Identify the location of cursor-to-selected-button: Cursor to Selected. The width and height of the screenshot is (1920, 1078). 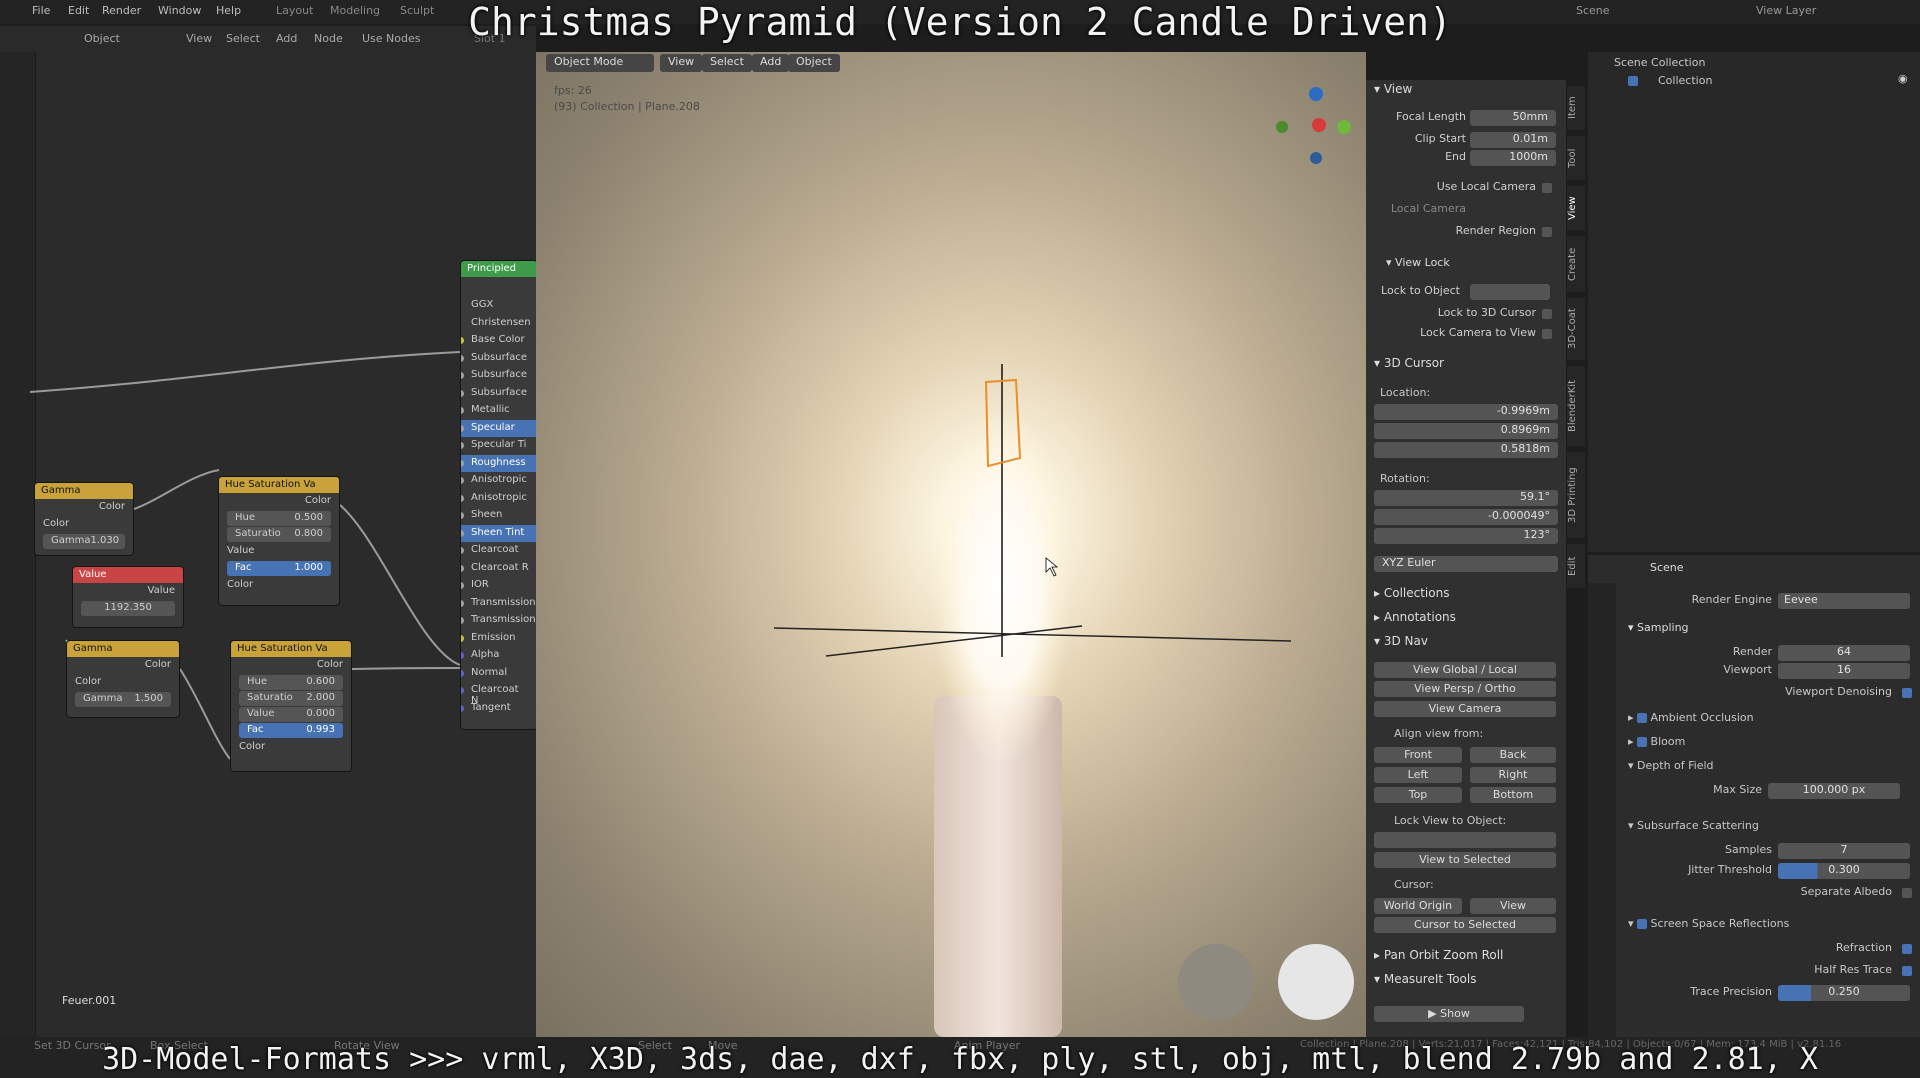
(1465, 925).